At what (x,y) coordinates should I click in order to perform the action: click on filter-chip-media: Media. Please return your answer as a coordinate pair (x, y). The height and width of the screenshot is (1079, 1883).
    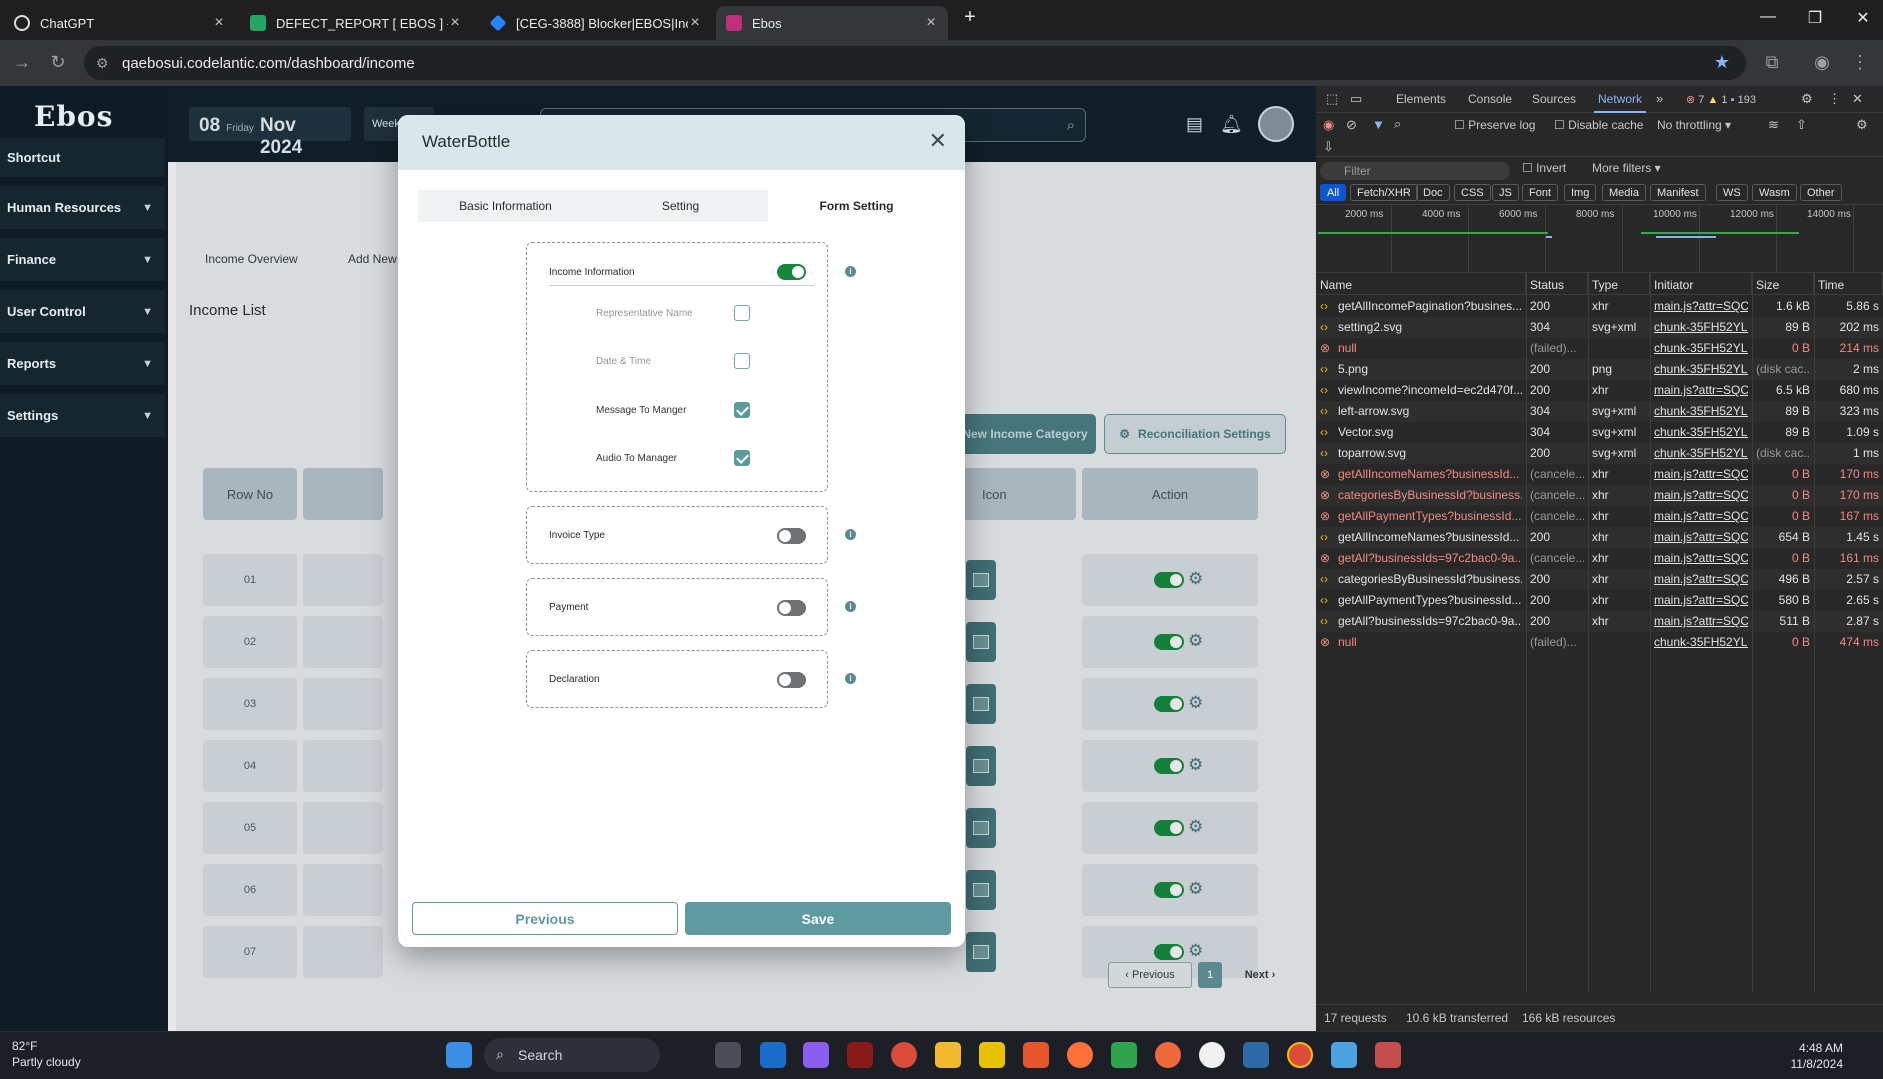
    Looking at the image, I should click on (1624, 192).